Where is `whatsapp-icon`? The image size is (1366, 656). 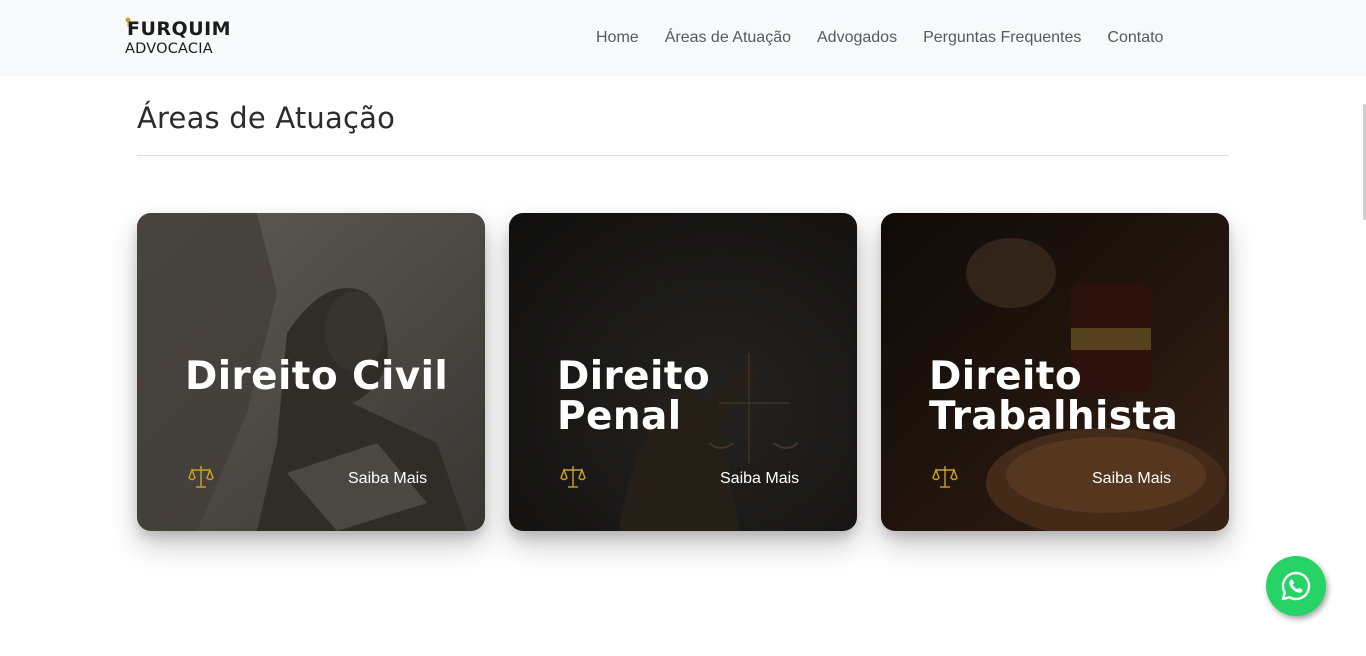
whatsapp-icon is located at coordinates (1296, 586).